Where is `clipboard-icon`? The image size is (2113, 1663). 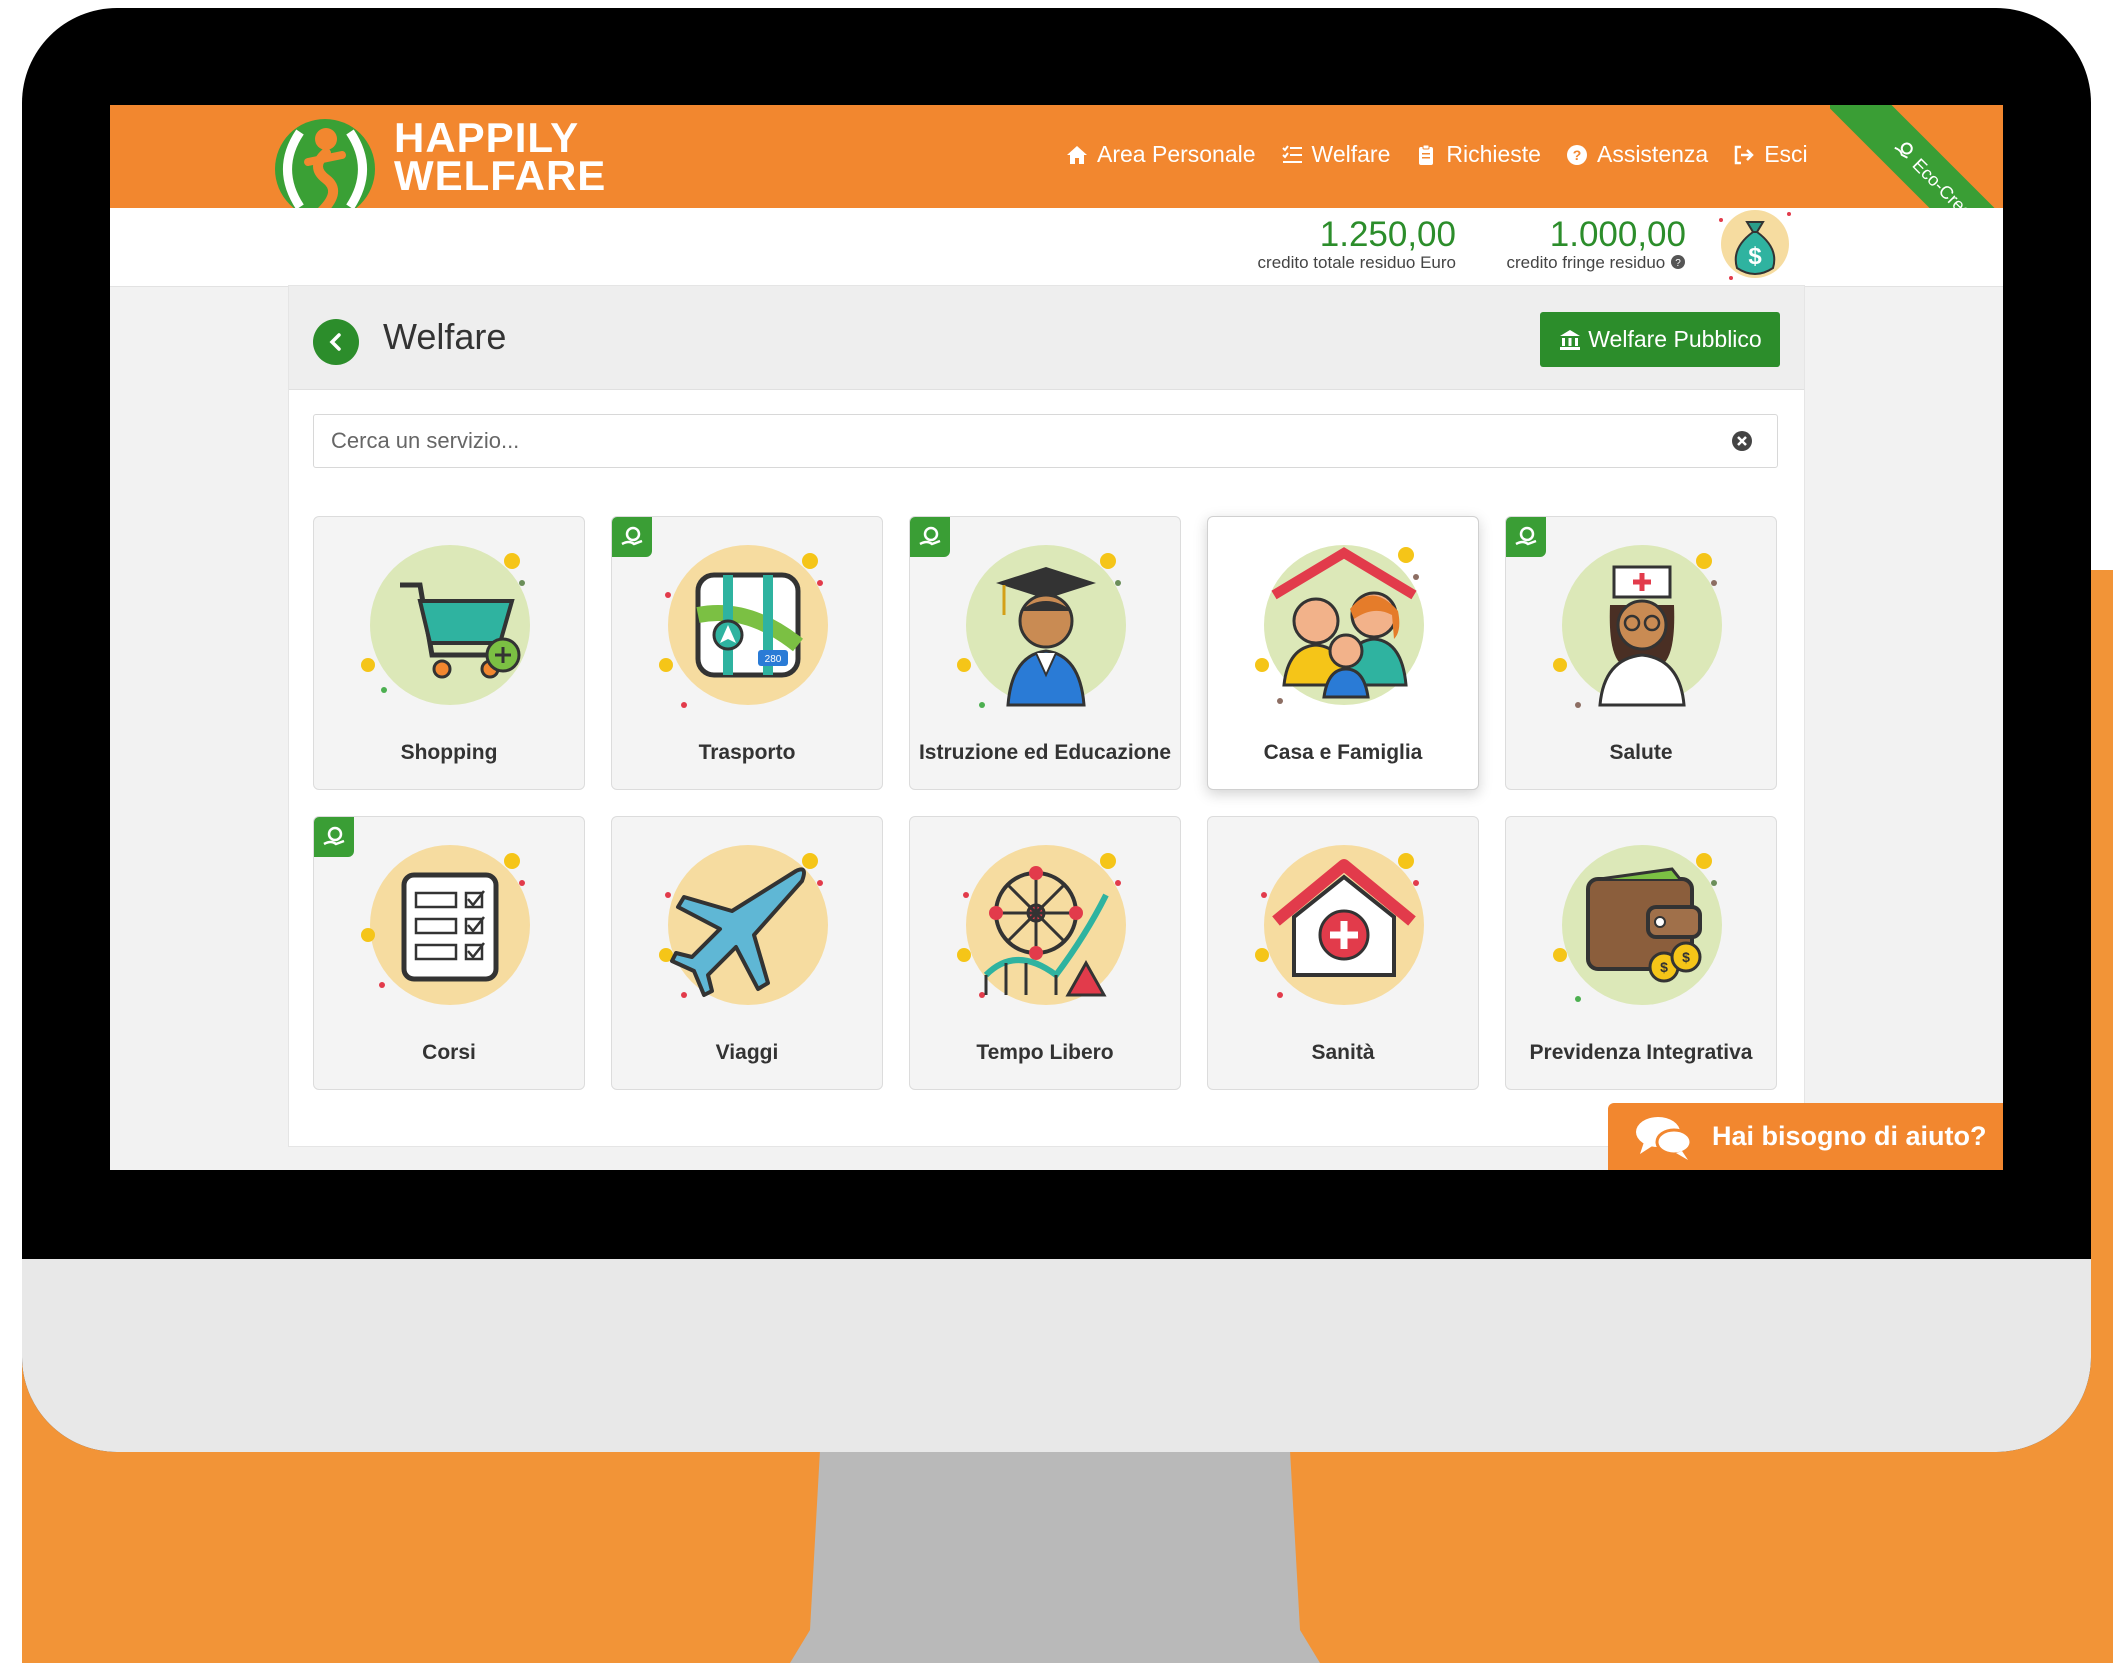
clipboard-icon is located at coordinates (1426, 154).